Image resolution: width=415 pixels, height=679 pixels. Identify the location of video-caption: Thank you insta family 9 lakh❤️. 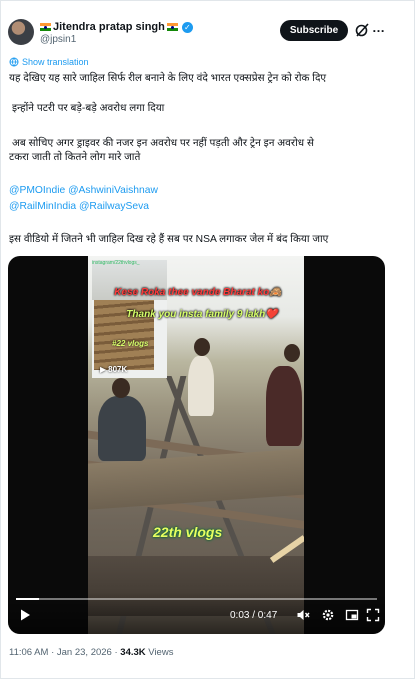
(202, 314).